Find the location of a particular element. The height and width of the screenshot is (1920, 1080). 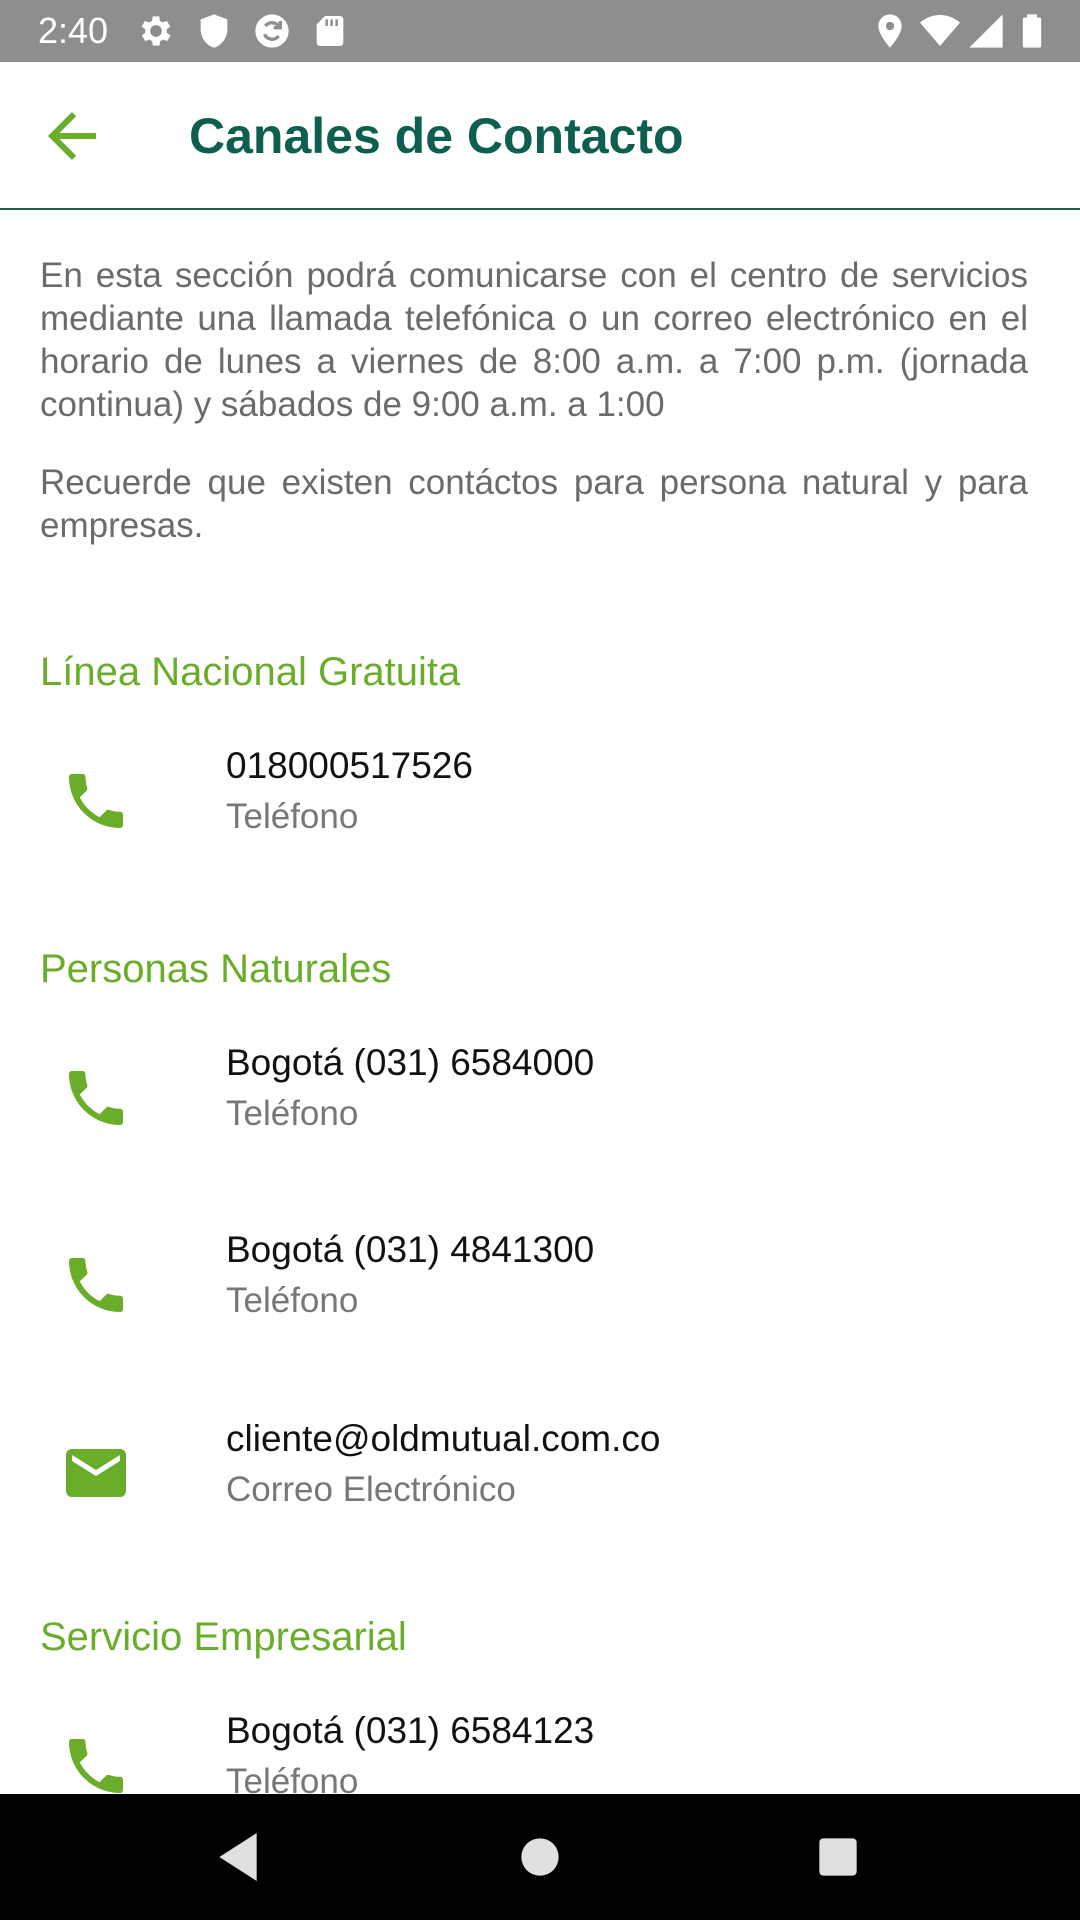

page-title: Canales de Contacto is located at coordinates (436, 136).